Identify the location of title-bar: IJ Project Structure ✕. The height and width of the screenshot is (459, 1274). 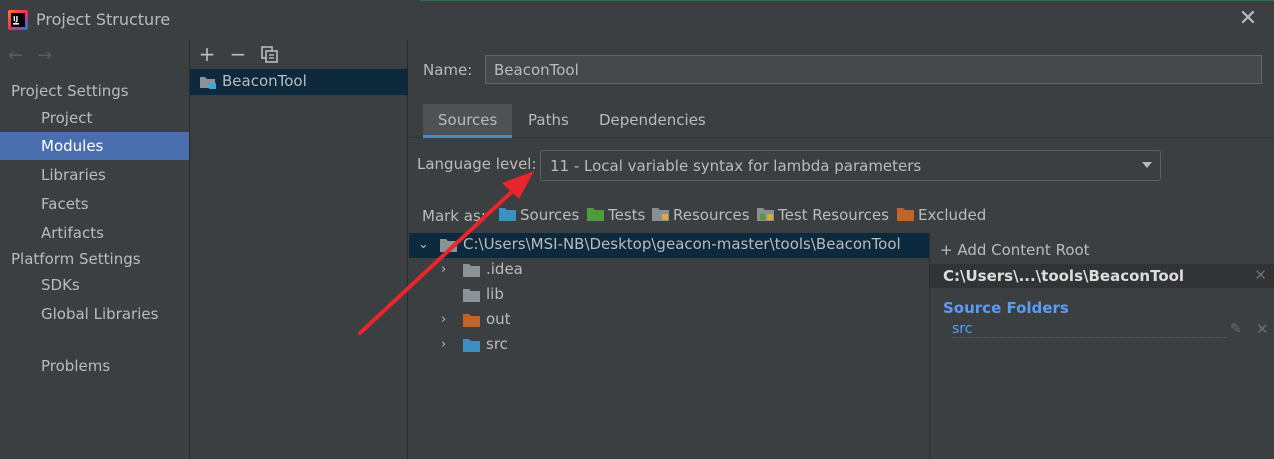
(637, 20).